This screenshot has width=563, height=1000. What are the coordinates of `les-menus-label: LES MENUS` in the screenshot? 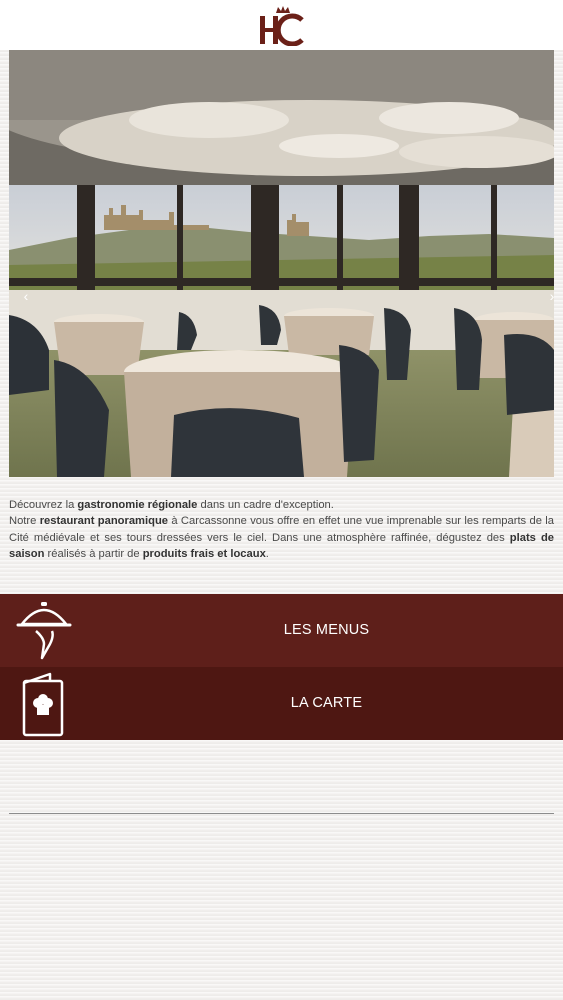 It's located at (326, 630).